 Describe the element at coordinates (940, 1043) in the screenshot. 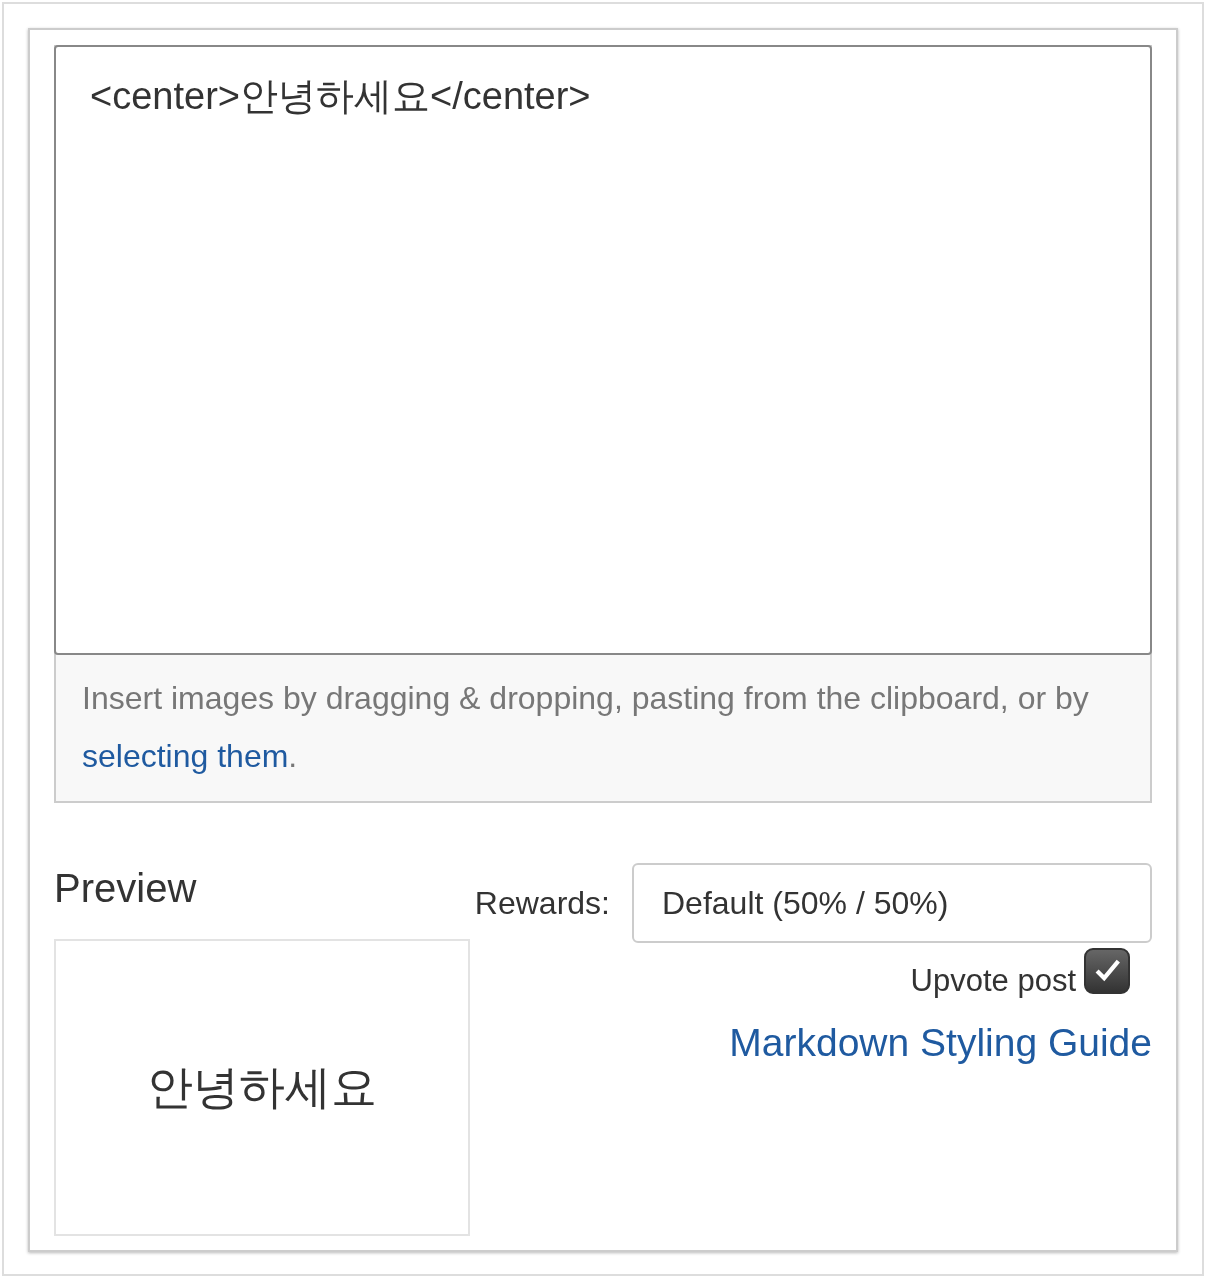

I see `markdown-guide-link: Markdown Styling Guide` at that location.